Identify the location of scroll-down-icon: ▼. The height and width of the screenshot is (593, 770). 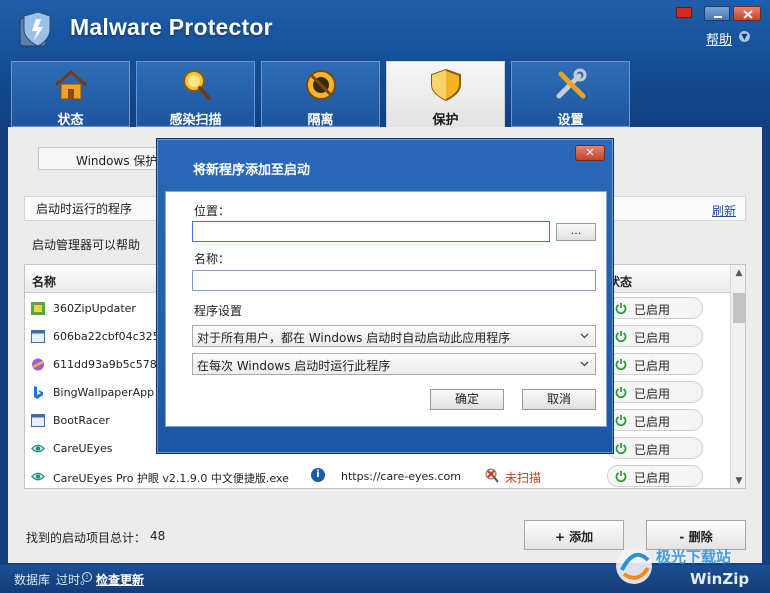
(738, 480).